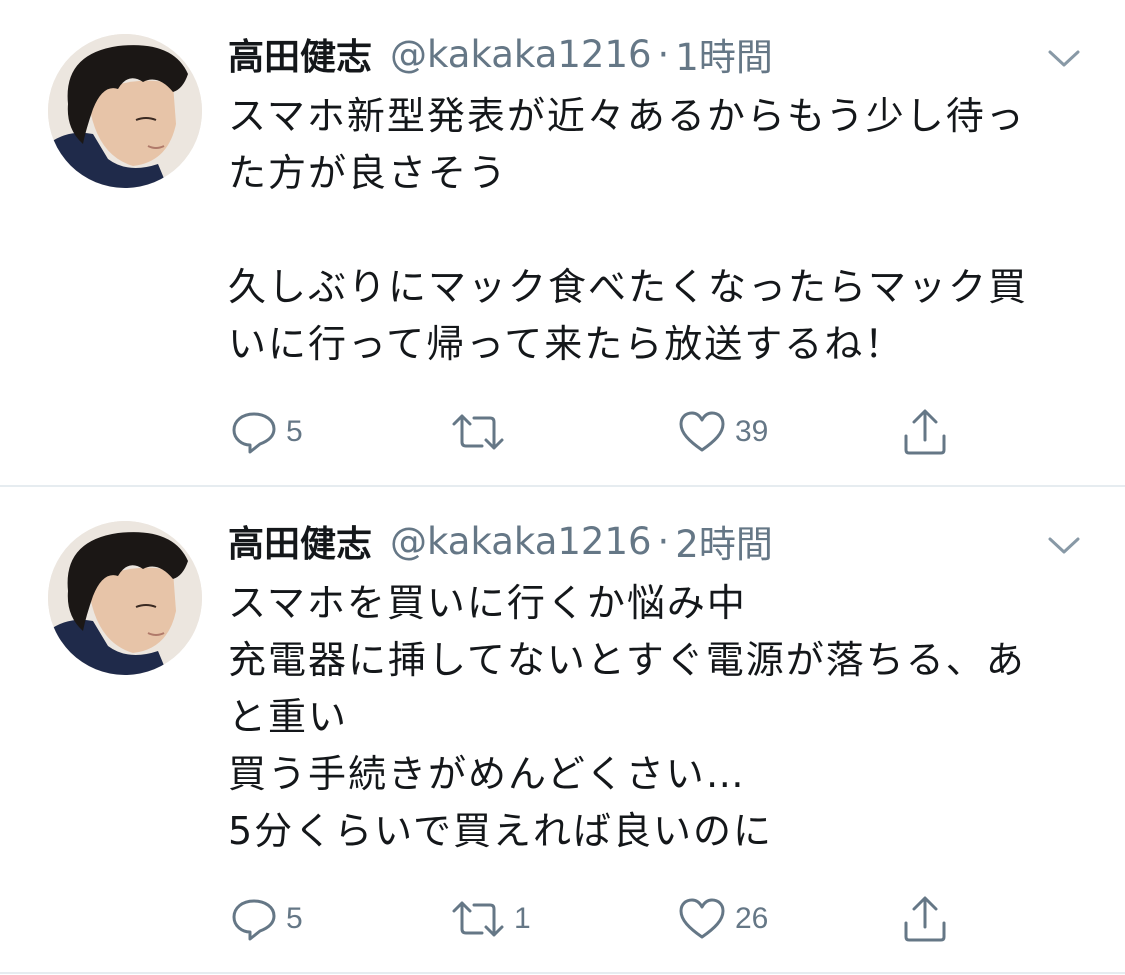 The height and width of the screenshot is (975, 1125). What do you see at coordinates (752, 918) in the screenshot?
I see `like-count: 26` at bounding box center [752, 918].